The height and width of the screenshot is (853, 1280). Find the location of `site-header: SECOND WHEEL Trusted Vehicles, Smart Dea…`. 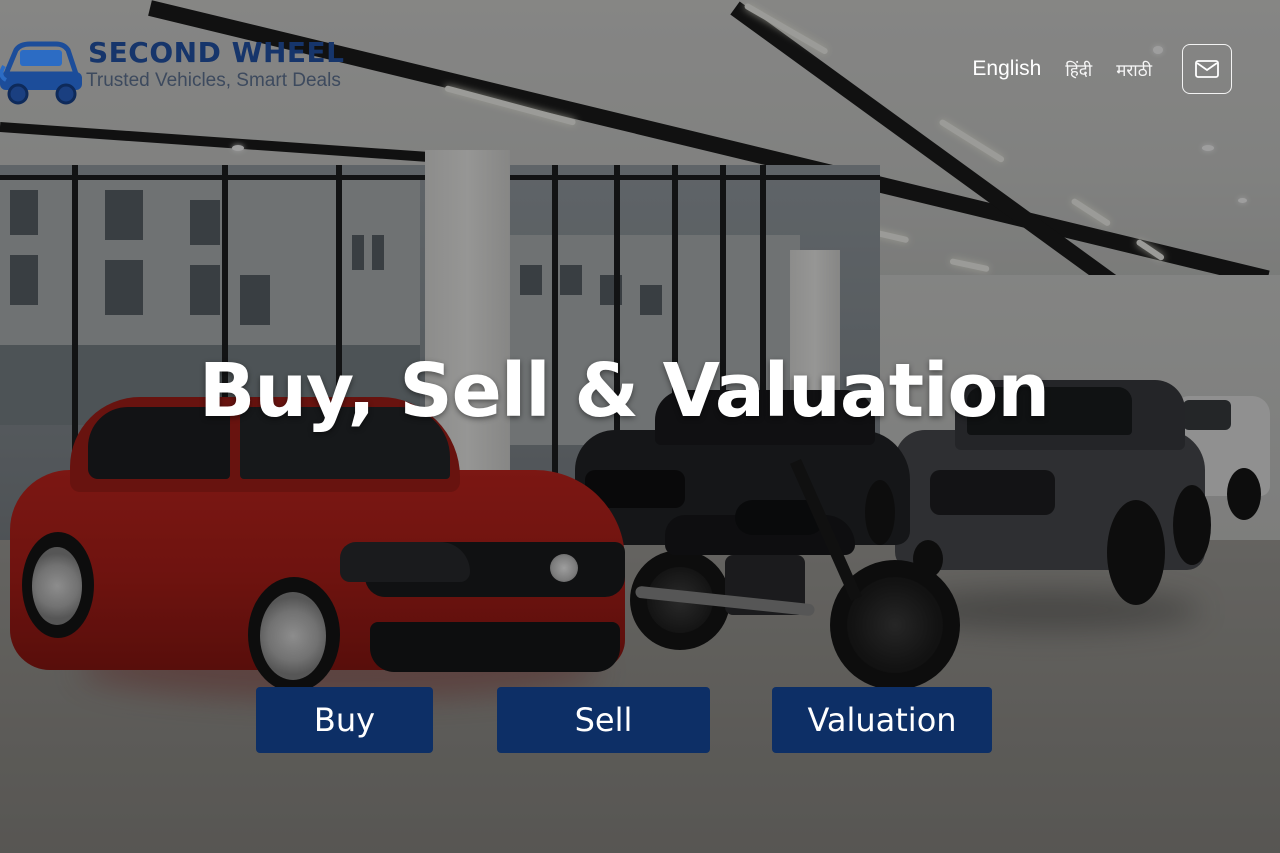

site-header: SECOND WHEEL Trusted Vehicles, Smart Dea… is located at coordinates (640, 60).